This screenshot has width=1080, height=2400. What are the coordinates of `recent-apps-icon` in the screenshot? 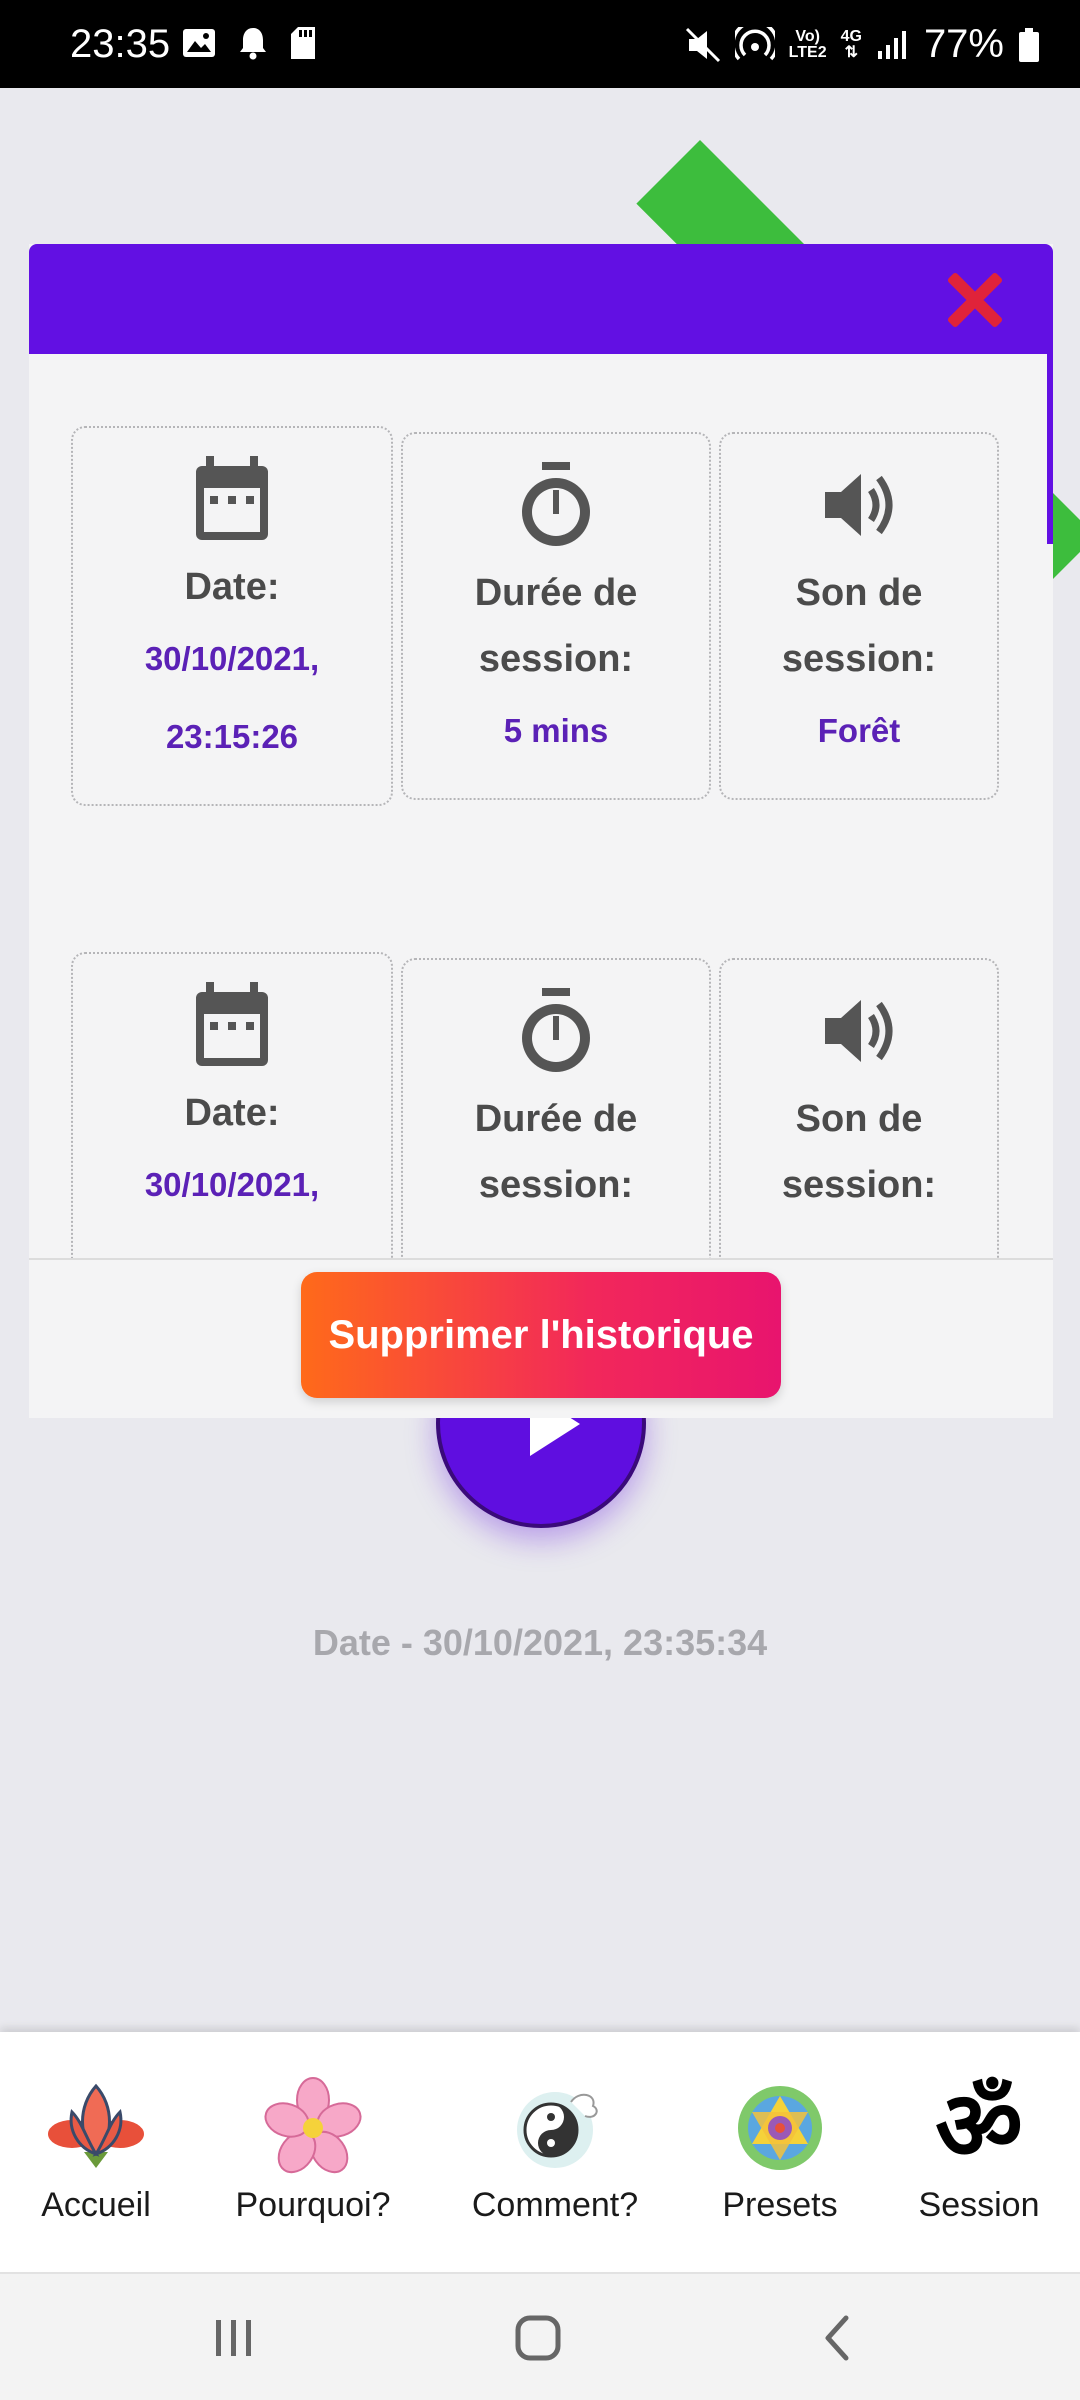 It's located at (234, 2338).